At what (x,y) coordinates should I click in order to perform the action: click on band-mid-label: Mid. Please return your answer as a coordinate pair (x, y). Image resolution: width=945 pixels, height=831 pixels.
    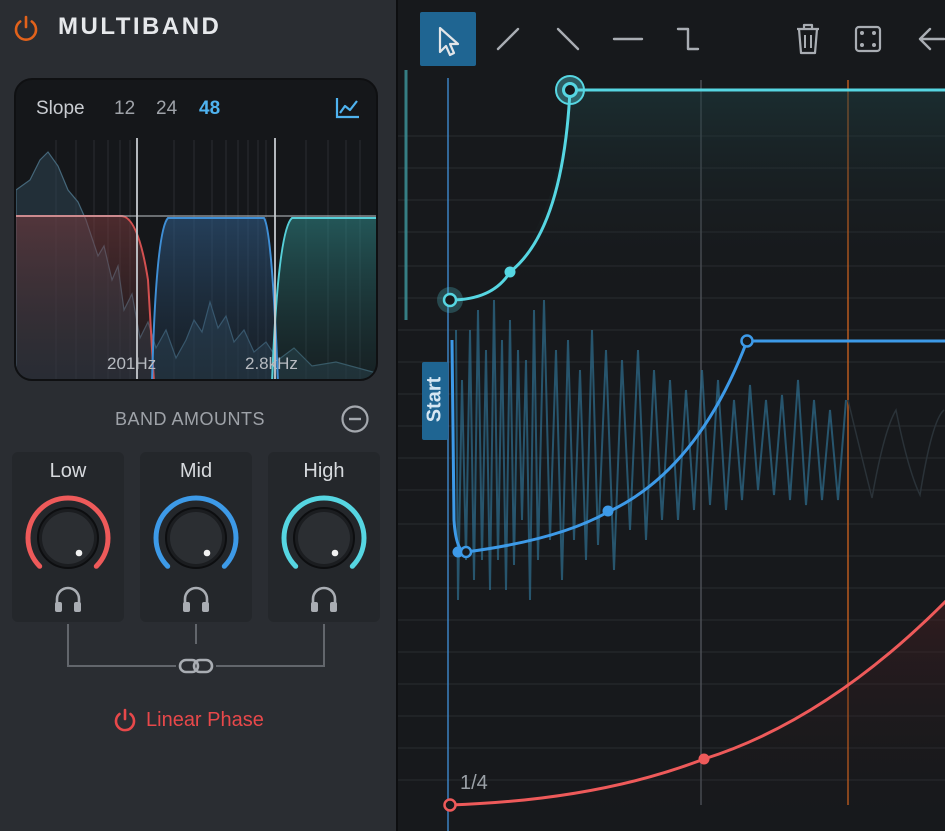
    Looking at the image, I should click on (196, 471).